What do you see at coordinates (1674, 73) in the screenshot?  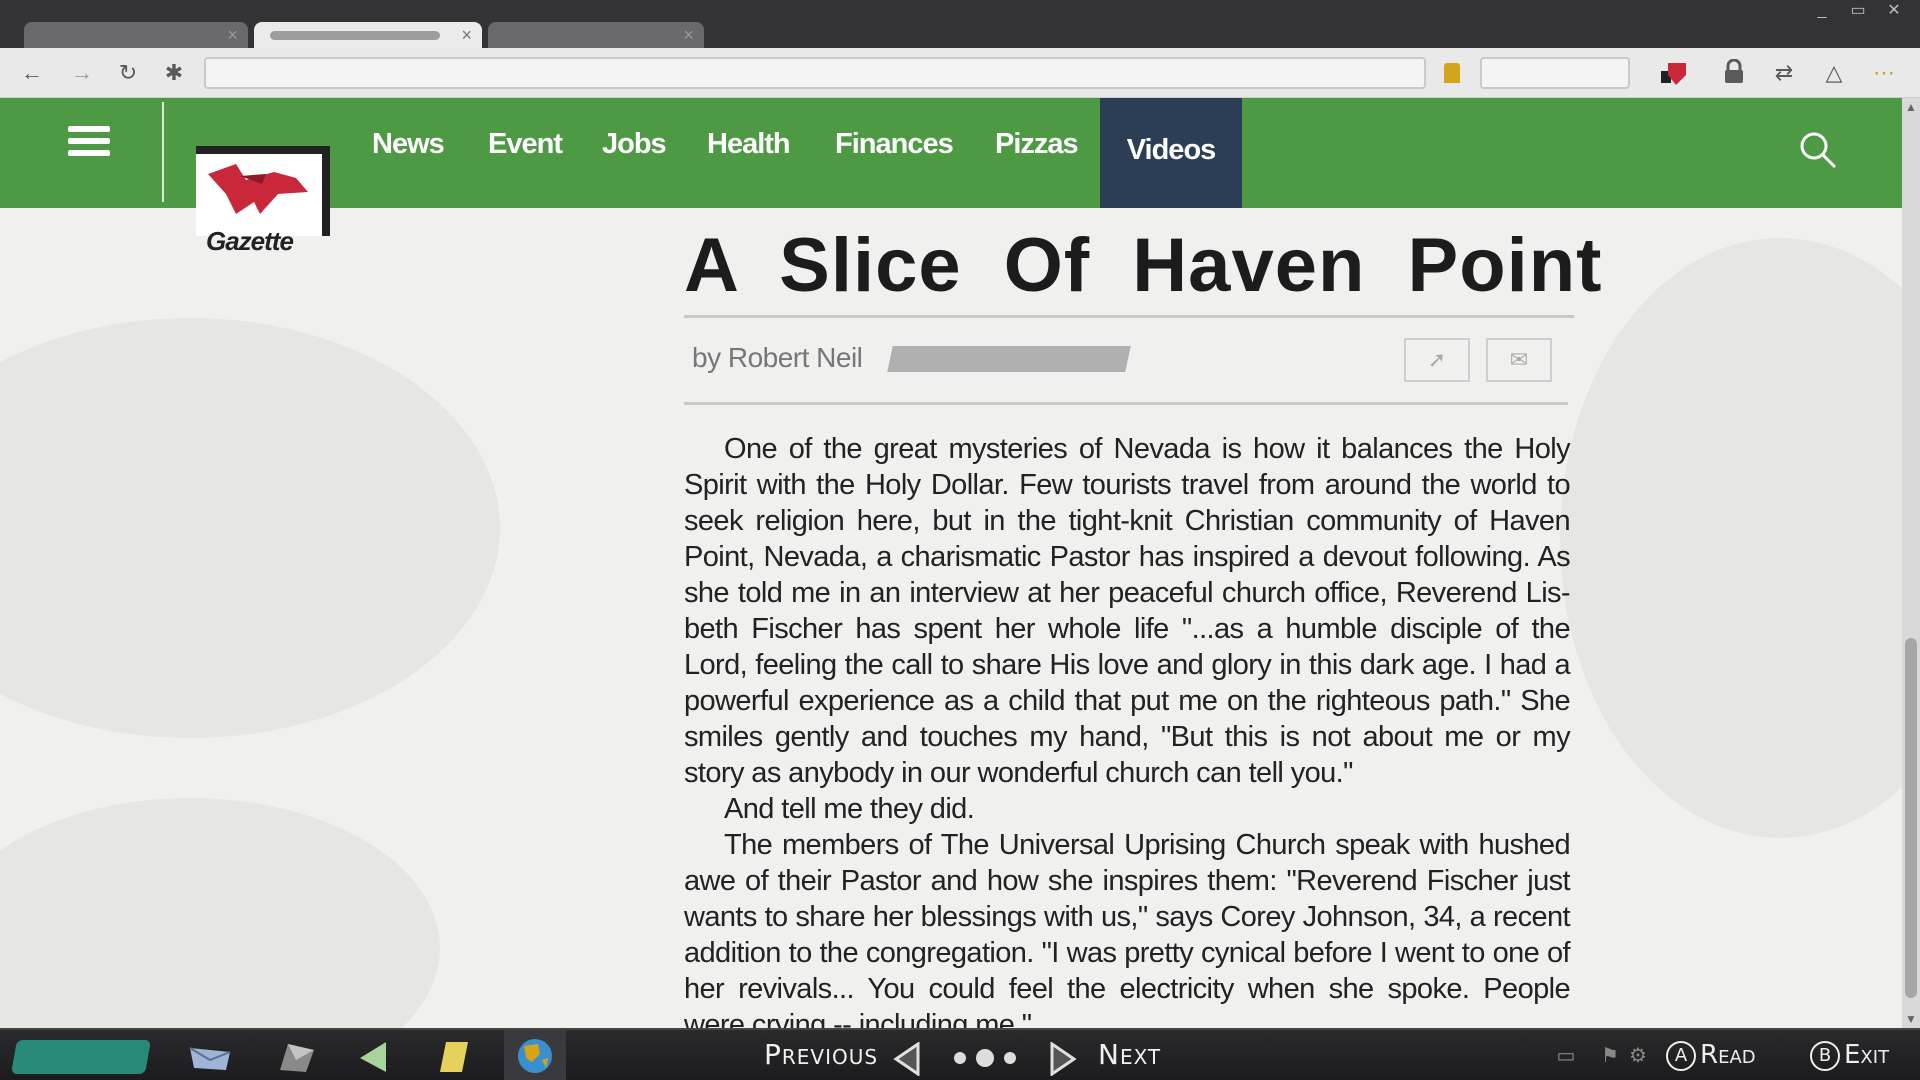 I see `shield-icon` at bounding box center [1674, 73].